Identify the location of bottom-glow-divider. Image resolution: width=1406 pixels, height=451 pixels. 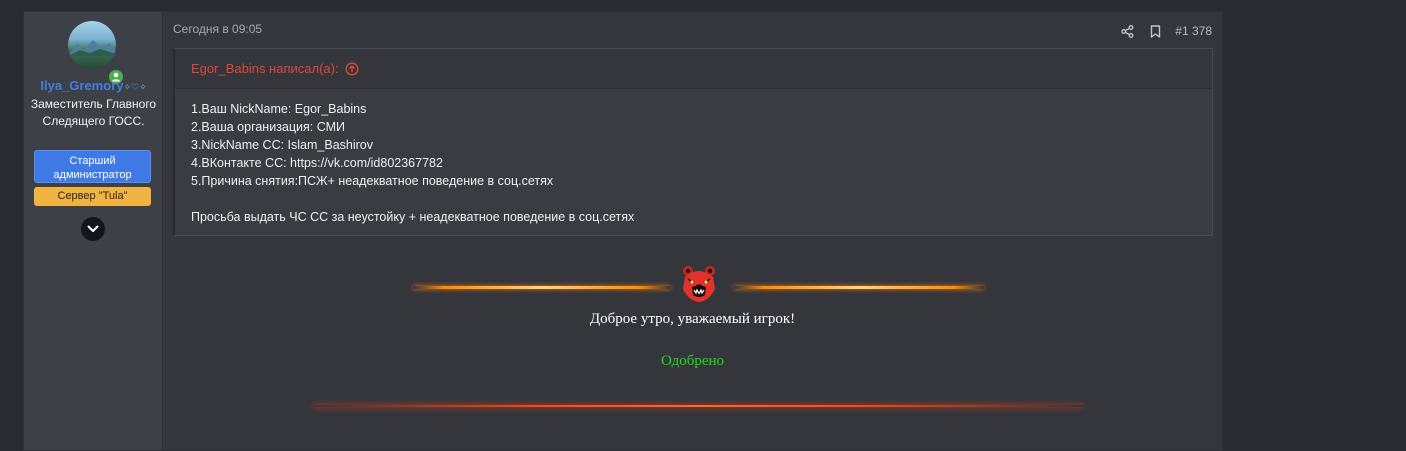
(698, 406).